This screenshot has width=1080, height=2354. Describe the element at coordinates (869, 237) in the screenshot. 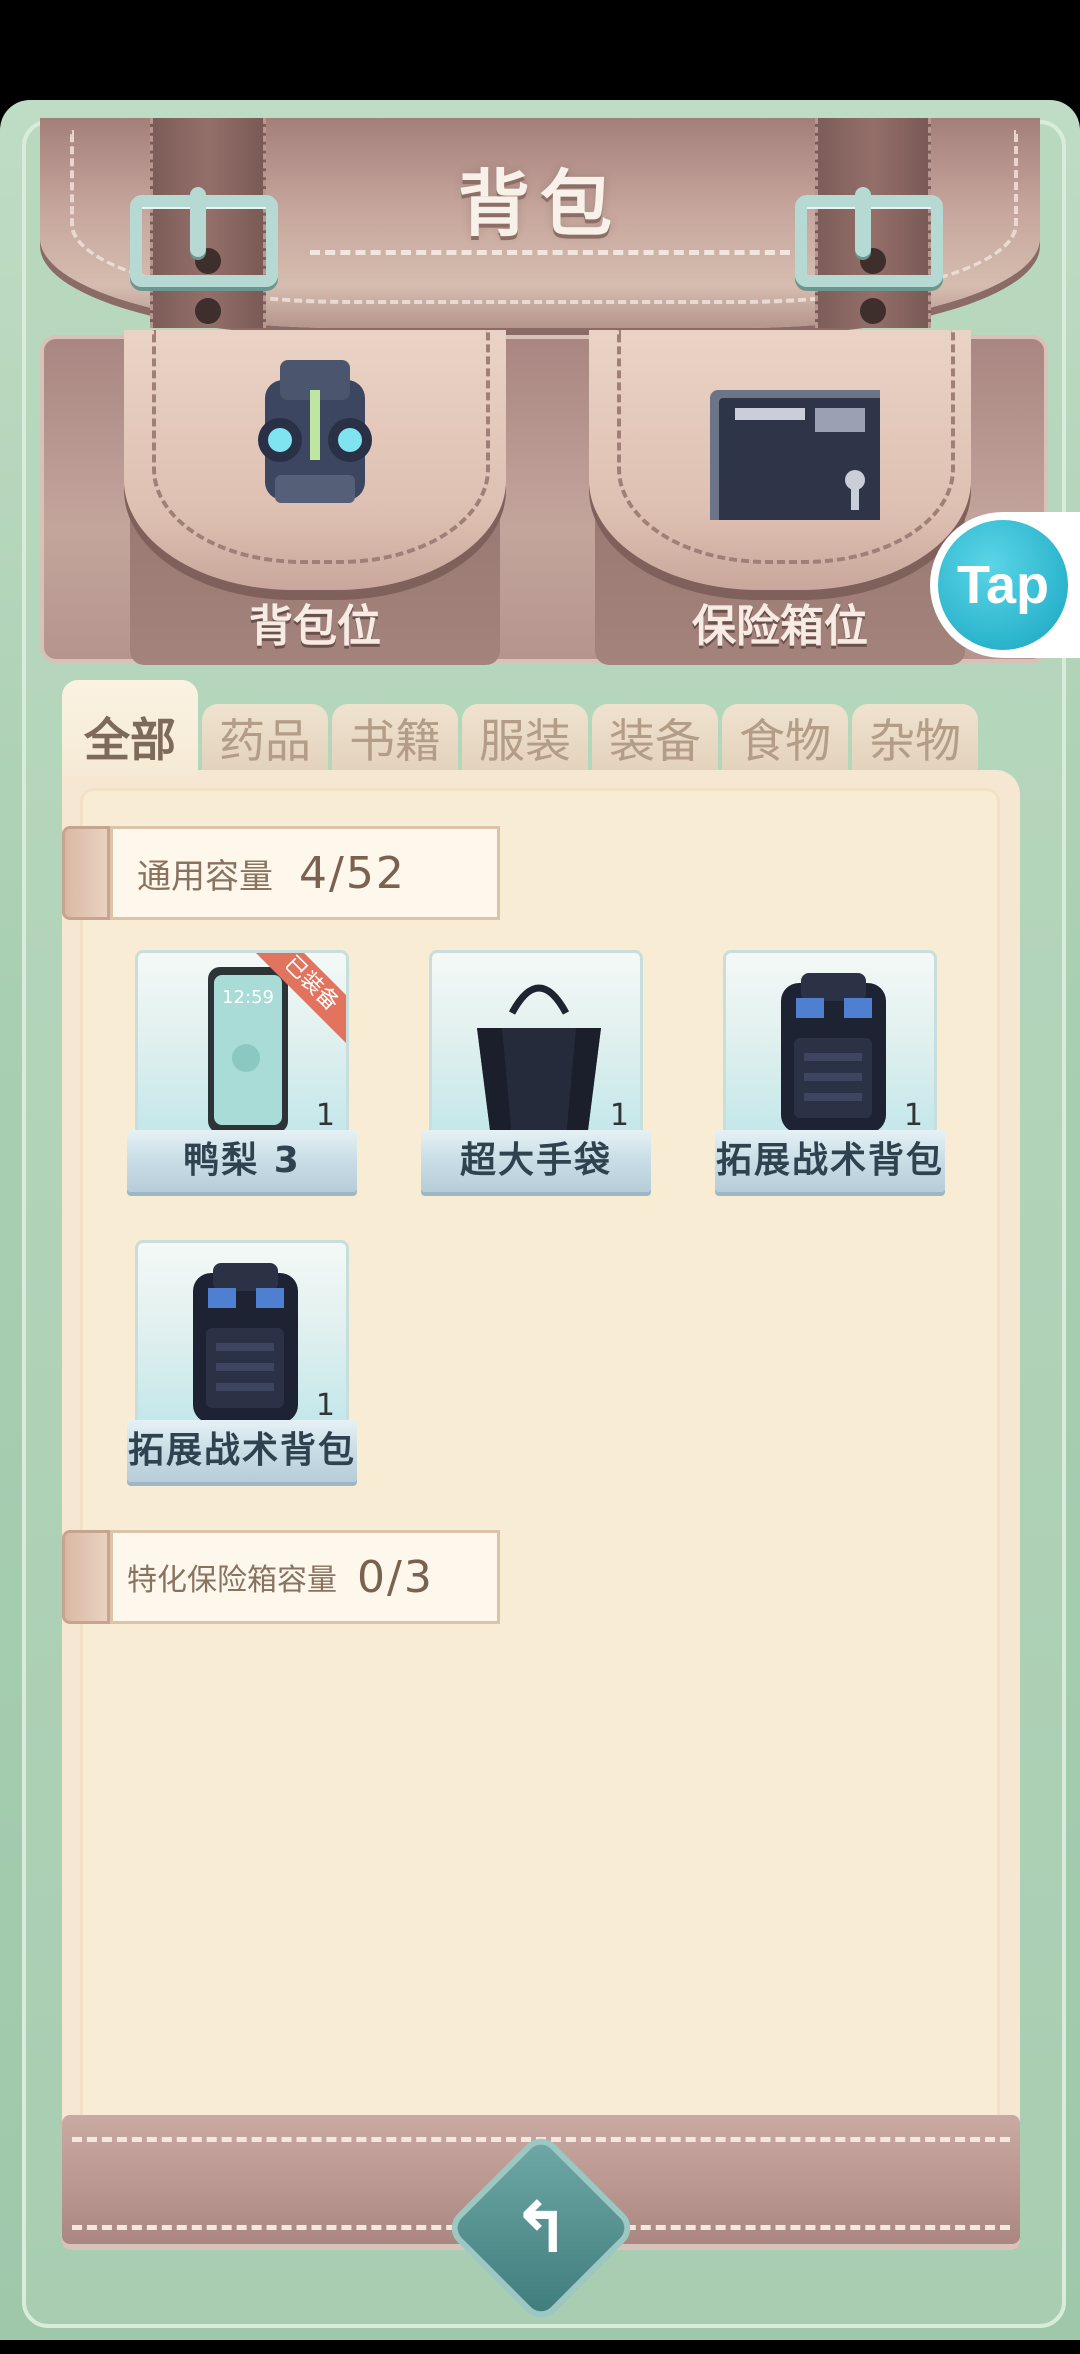

I see `right-buckle-icon` at that location.